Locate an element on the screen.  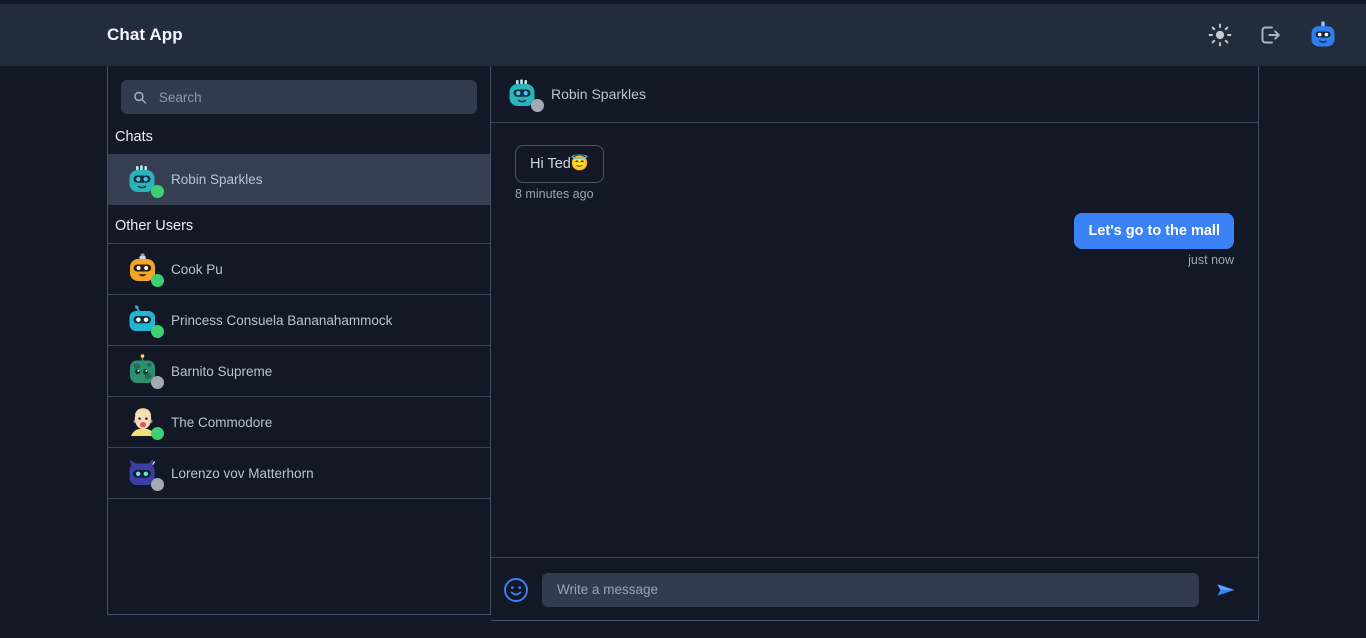
theme-toggle-button is located at coordinates (1220, 35).